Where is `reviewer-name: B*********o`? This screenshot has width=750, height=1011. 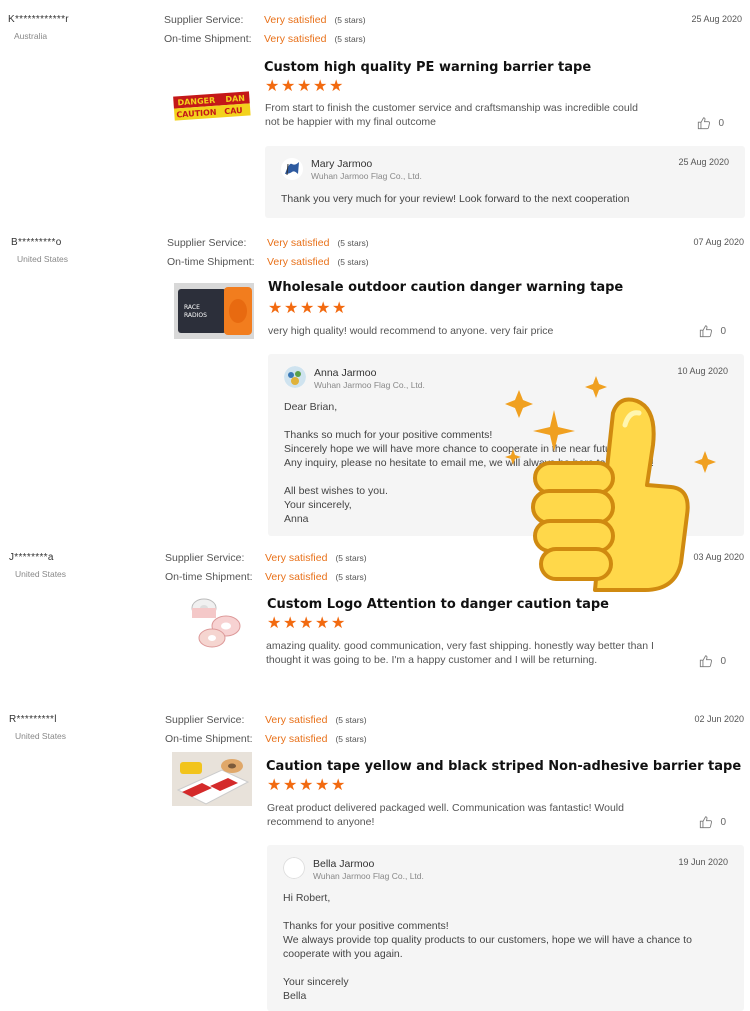 reviewer-name: B*********o is located at coordinates (36, 242).